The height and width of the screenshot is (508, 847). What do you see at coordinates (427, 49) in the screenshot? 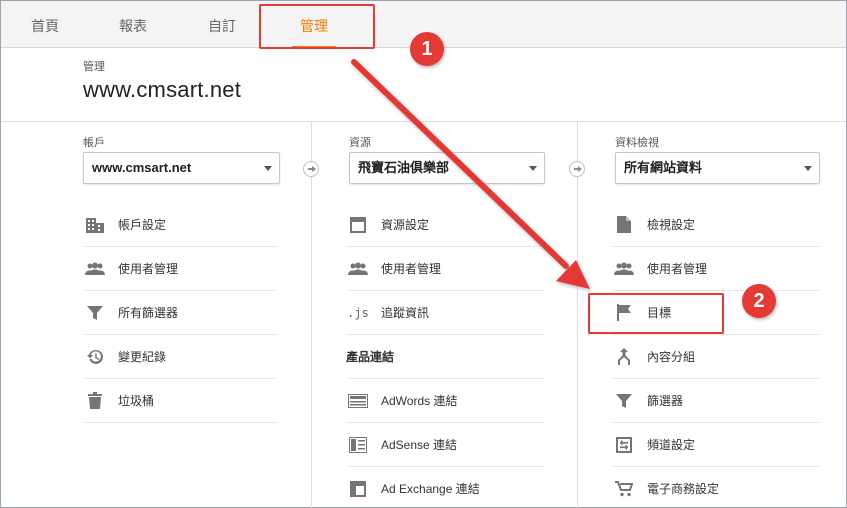
I see `step-badge-1: 1` at bounding box center [427, 49].